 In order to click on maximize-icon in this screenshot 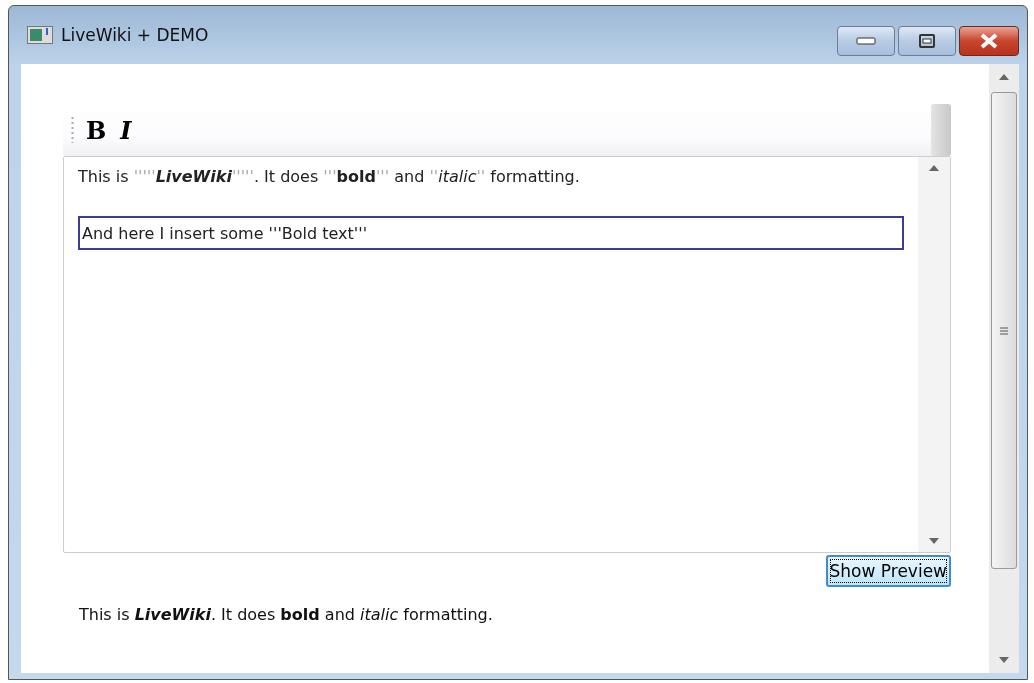, I will do `click(927, 41)`.